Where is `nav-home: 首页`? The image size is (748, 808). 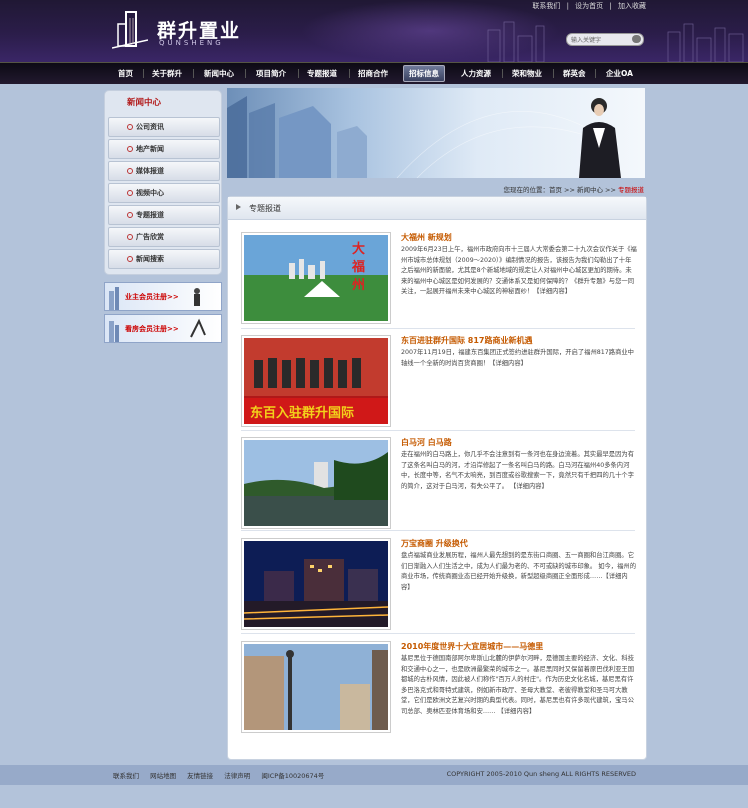
nav-home: 首页 is located at coordinates (125, 73).